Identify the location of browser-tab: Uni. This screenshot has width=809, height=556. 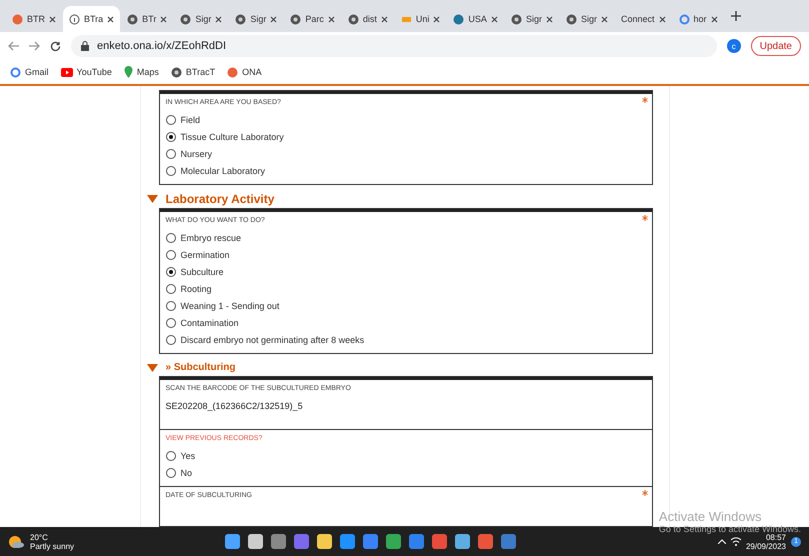
(420, 19).